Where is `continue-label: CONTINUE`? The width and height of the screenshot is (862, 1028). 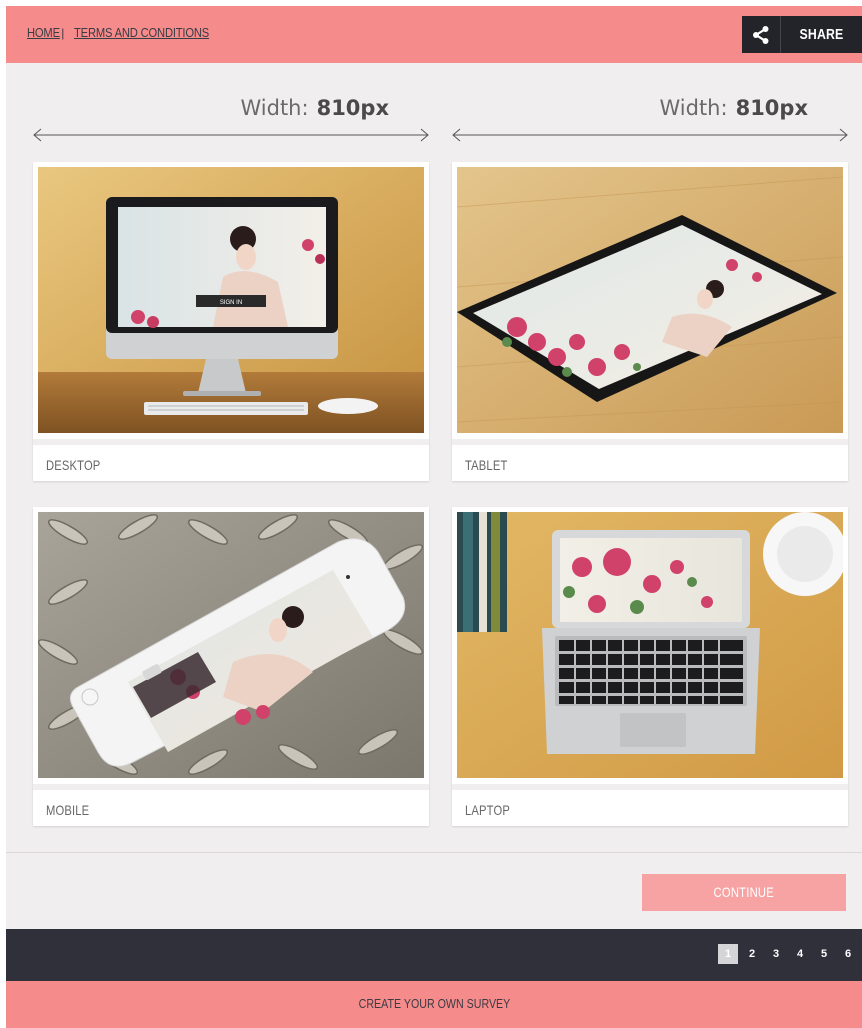 continue-label: CONTINUE is located at coordinates (744, 892).